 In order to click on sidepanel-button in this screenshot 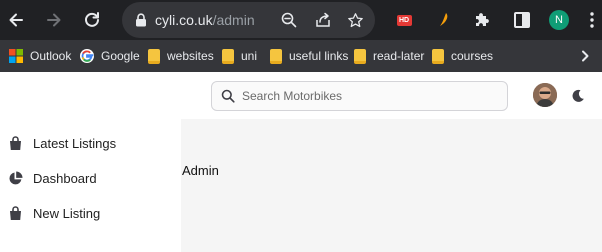, I will do `click(522, 20)`.